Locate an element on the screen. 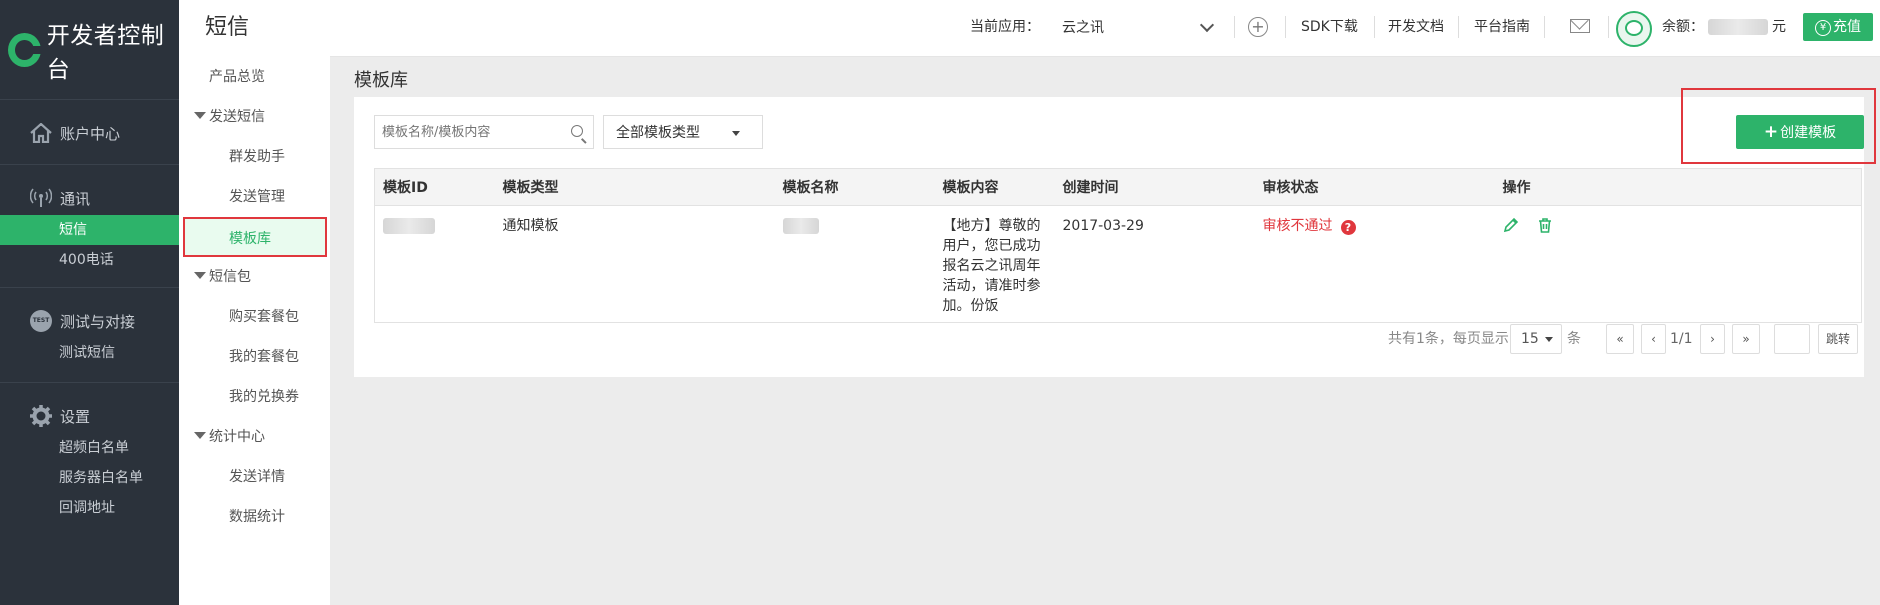  recharge-button: ¥ 充值 is located at coordinates (1838, 27).